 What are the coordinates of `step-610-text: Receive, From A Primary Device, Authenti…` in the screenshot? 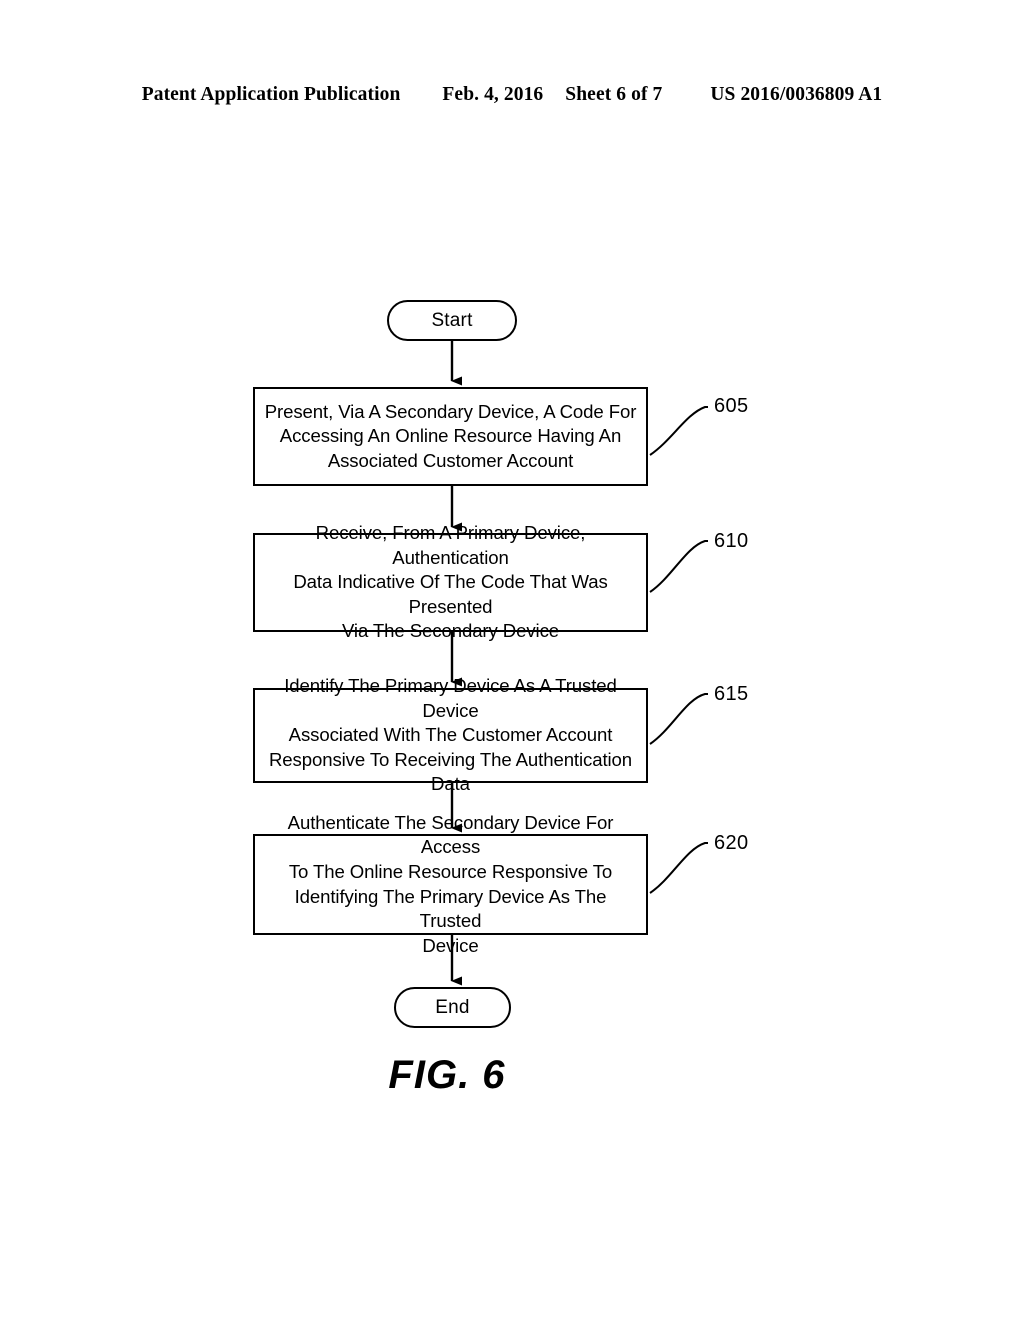 It's located at (450, 582).